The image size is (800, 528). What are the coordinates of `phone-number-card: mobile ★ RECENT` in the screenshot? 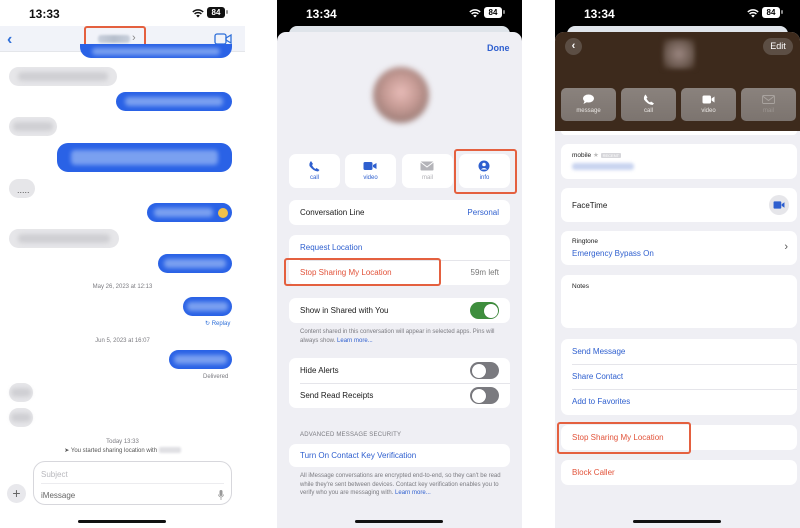 It's located at (679, 161).